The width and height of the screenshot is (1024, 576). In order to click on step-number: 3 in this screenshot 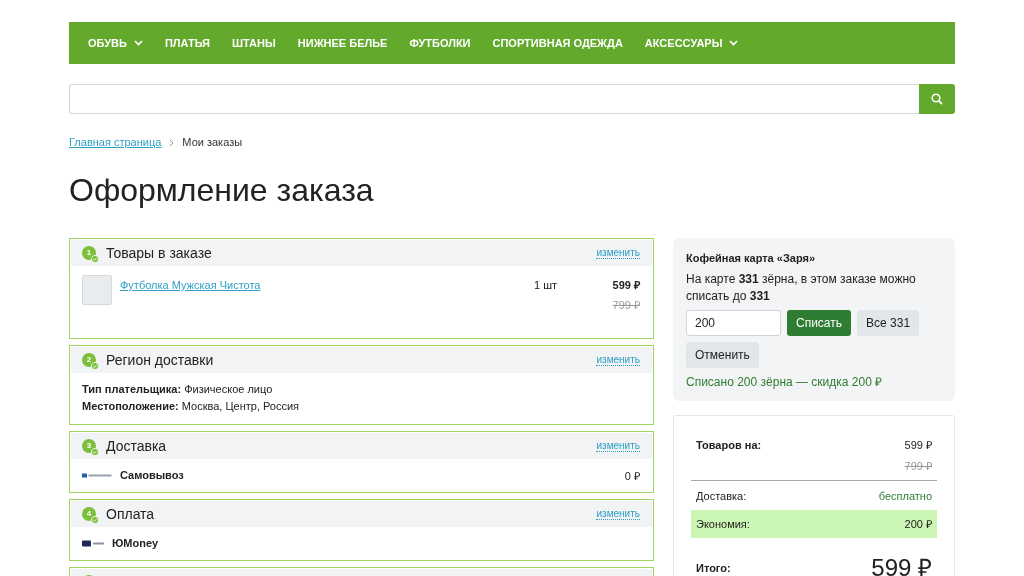, I will do `click(89, 446)`.